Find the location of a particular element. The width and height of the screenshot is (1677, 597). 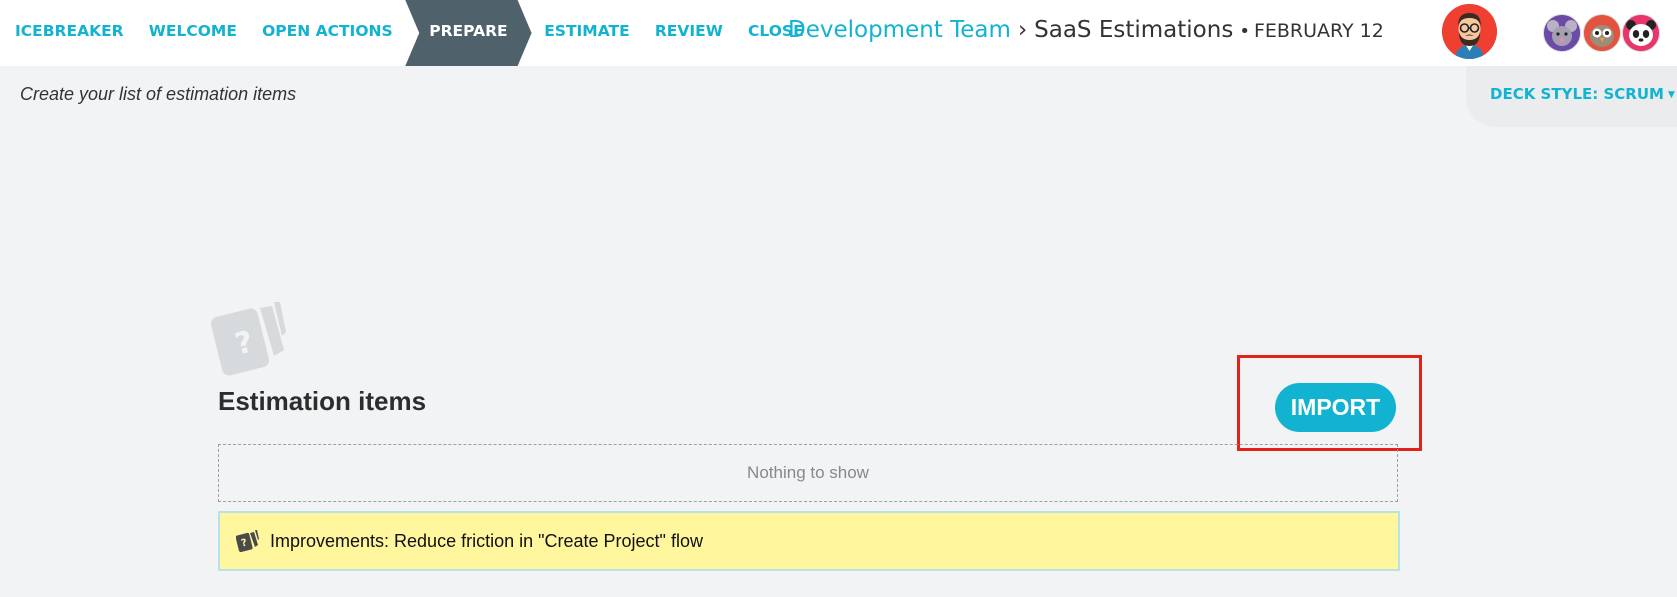

new-item-row: ? is located at coordinates (809, 541).